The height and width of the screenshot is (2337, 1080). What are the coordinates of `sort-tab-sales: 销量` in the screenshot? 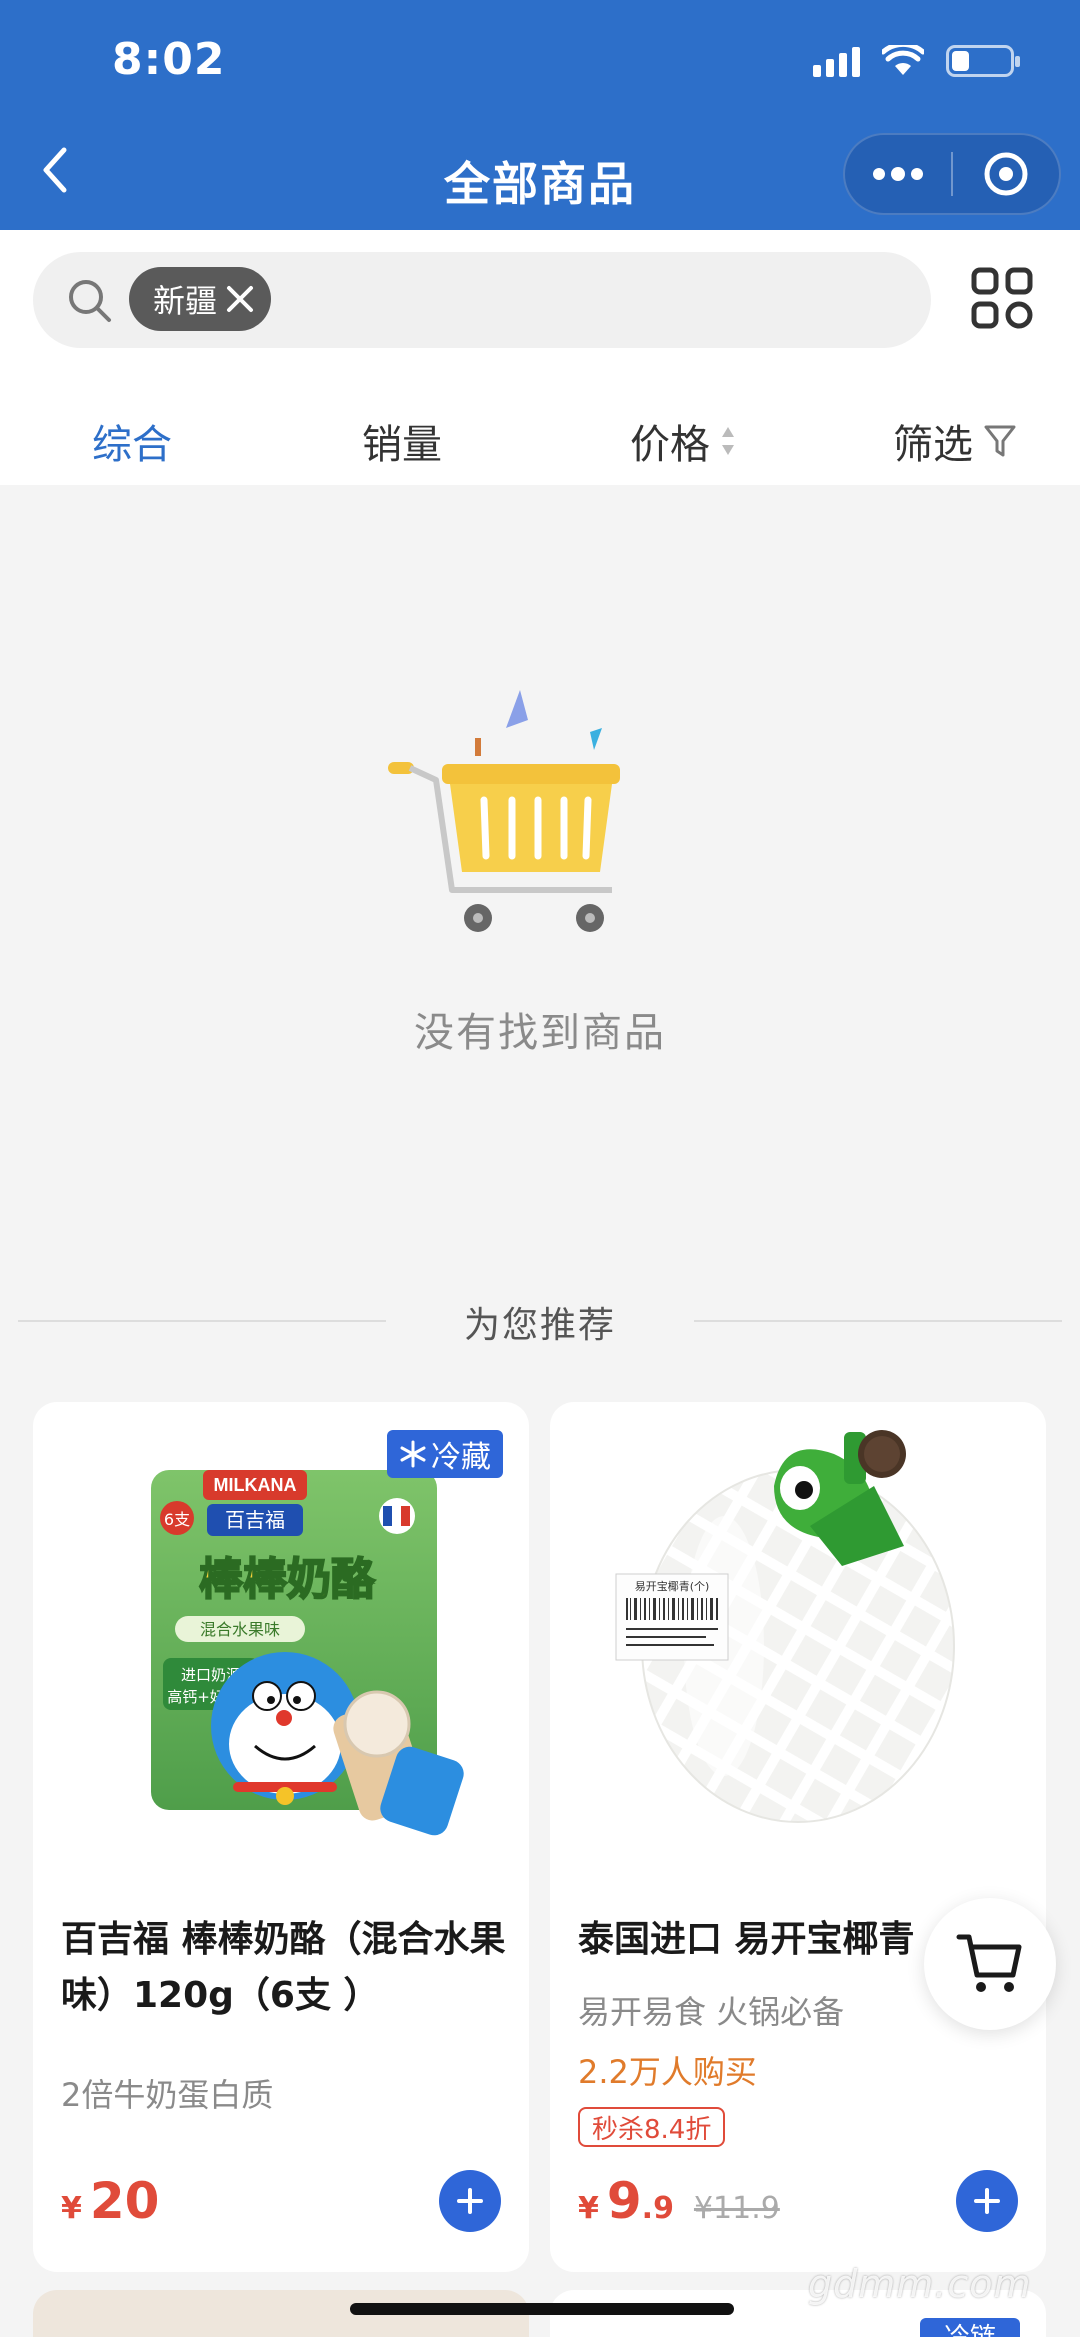 It's located at (402, 441).